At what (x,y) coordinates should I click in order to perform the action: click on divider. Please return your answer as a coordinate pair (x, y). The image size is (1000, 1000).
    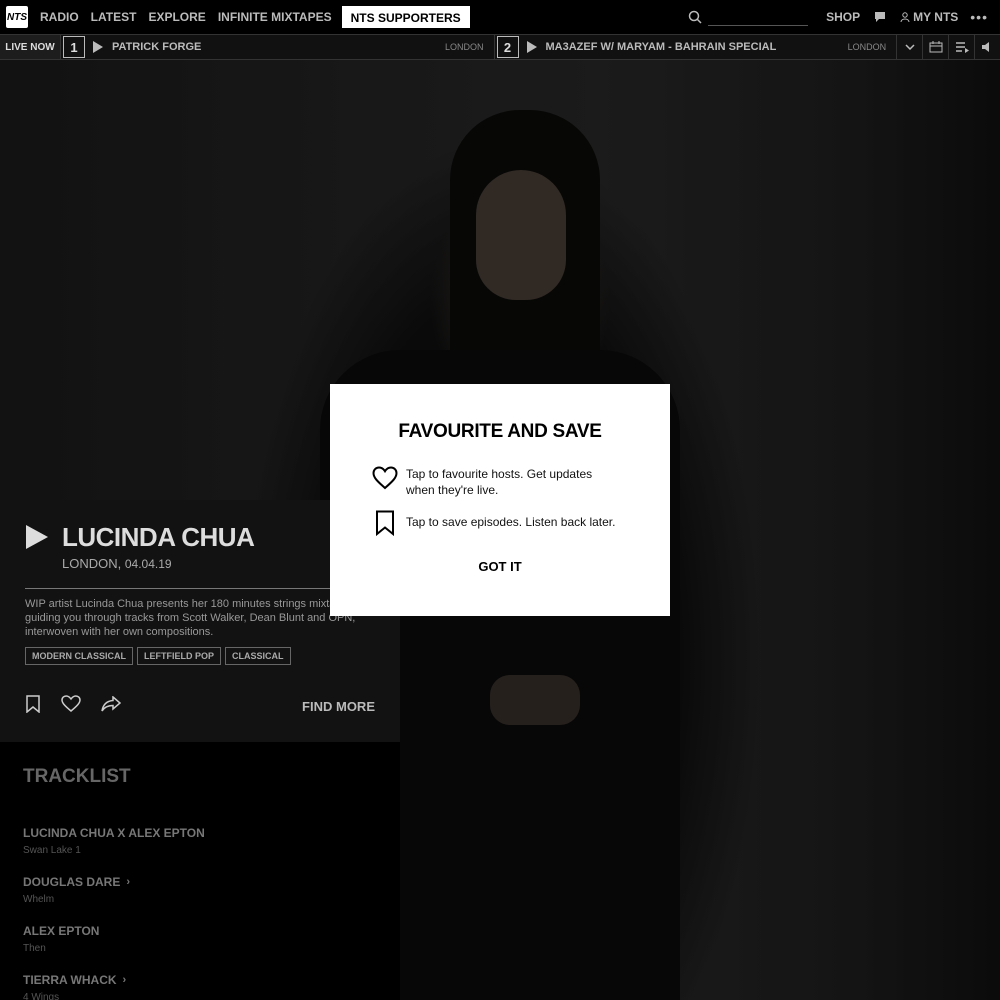
    Looking at the image, I should click on (200, 588).